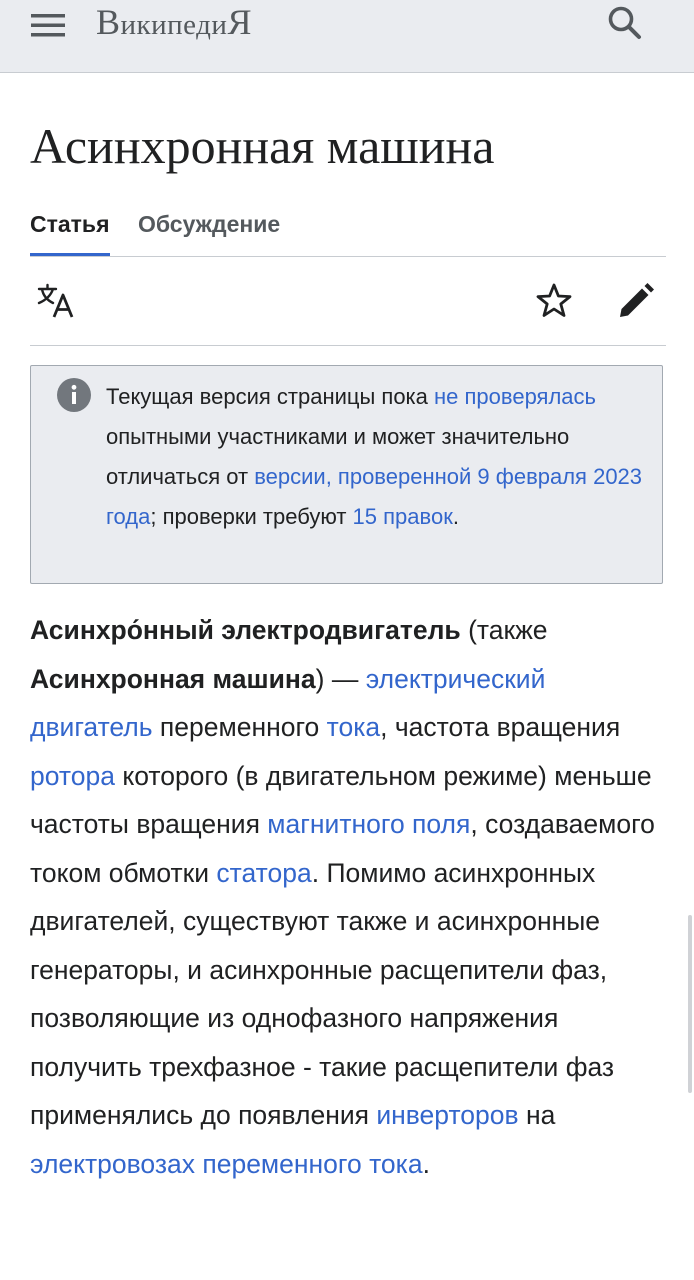 The image size is (694, 1280). Describe the element at coordinates (74, 395) in the screenshot. I see `info-icon` at that location.